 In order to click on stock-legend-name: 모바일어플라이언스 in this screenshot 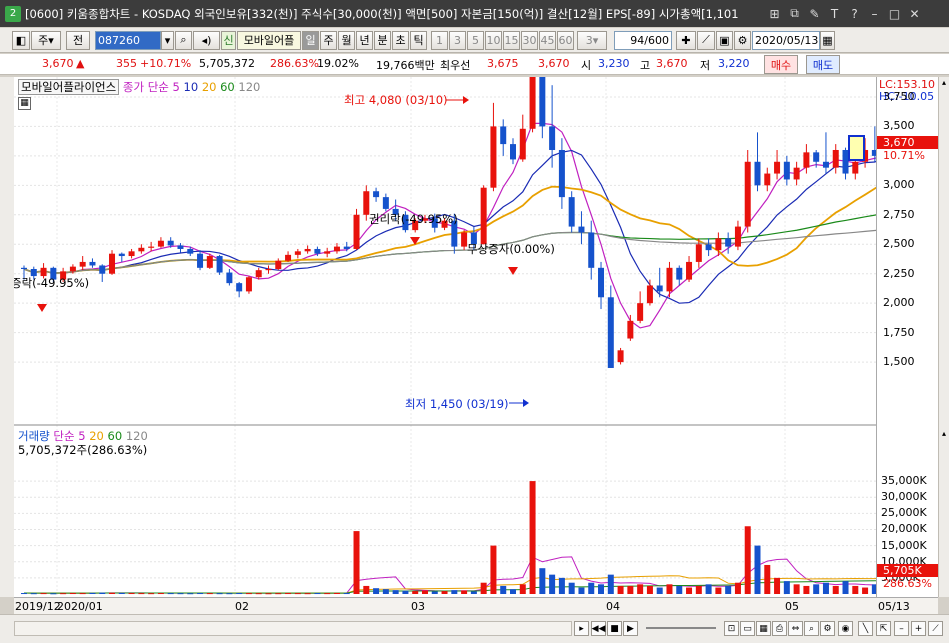, I will do `click(69, 87)`.